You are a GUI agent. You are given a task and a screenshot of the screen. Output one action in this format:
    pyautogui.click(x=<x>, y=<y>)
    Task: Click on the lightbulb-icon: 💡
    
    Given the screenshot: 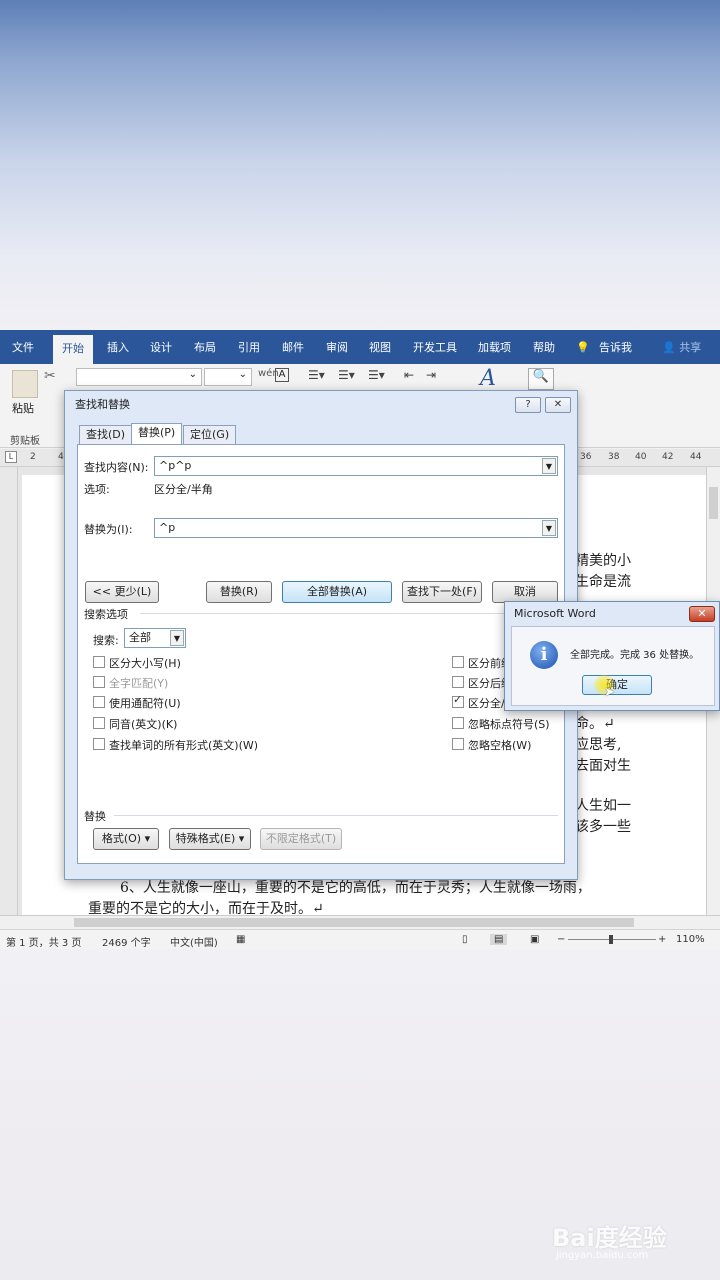 What is the action you would take?
    pyautogui.click(x=583, y=347)
    